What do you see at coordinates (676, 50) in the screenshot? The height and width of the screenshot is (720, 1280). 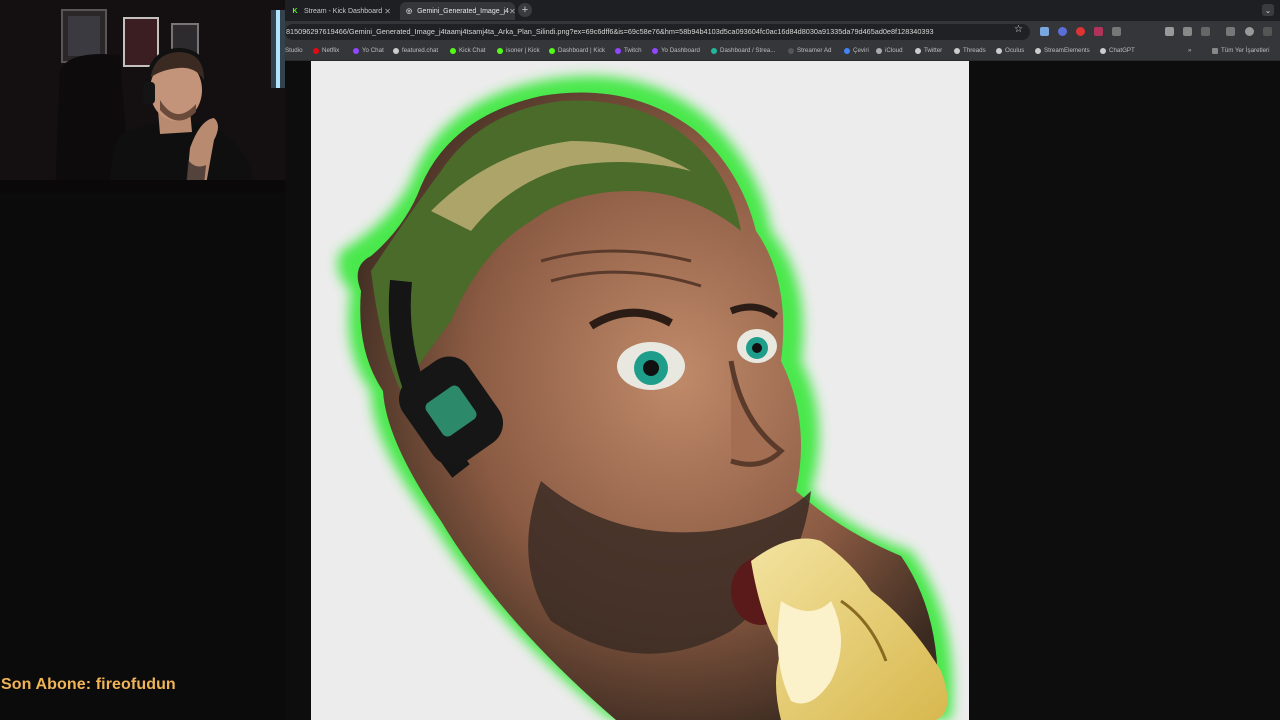 I see `bookmark-item: Yo Dashboard` at bounding box center [676, 50].